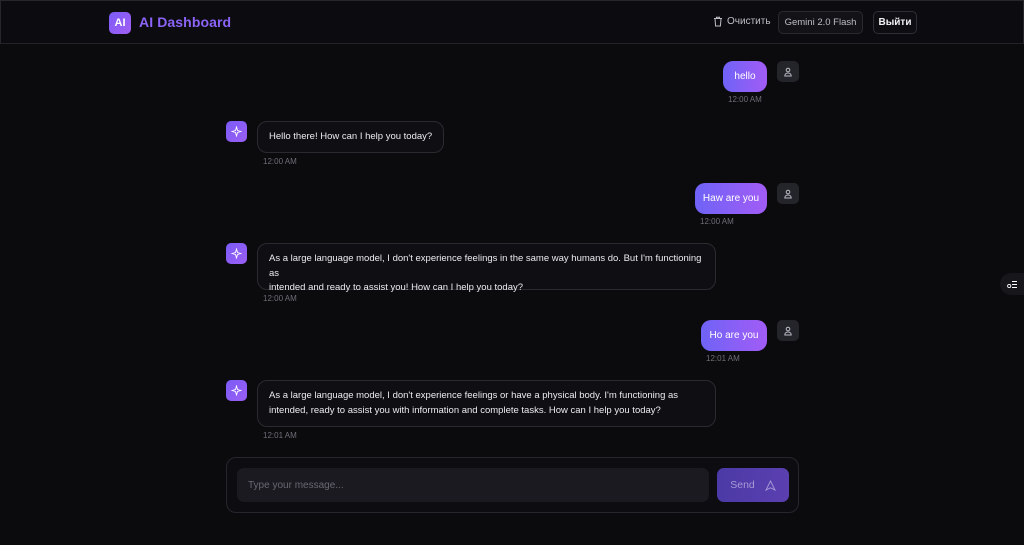  What do you see at coordinates (770, 485) in the screenshot?
I see `send-icon` at bounding box center [770, 485].